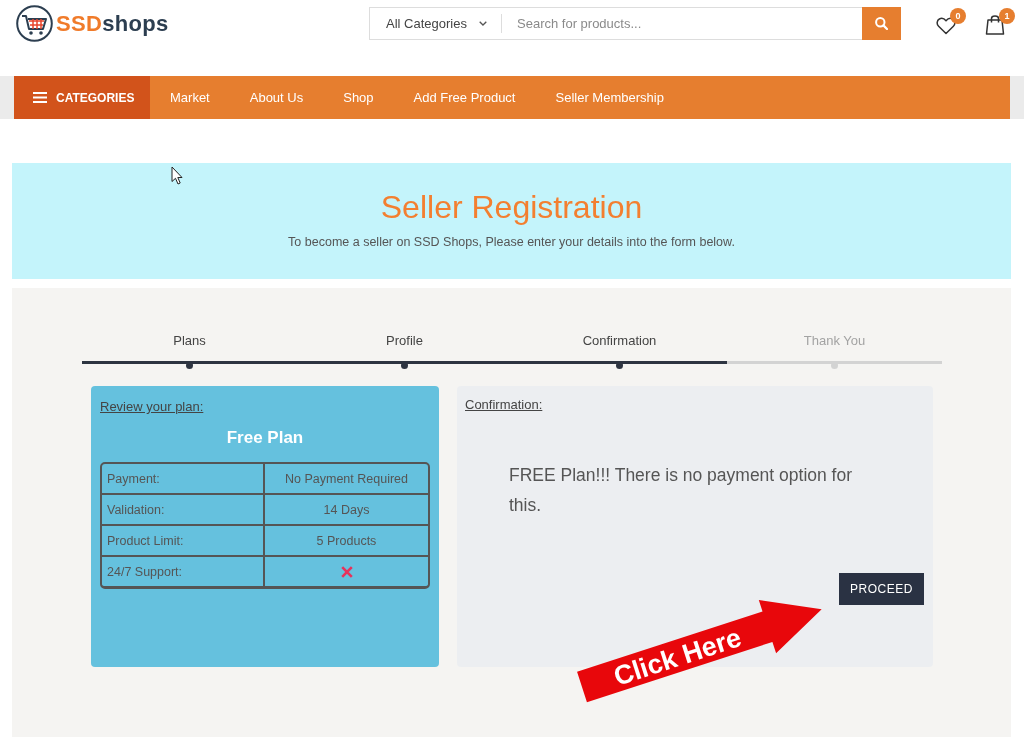 This screenshot has width=1024, height=747. What do you see at coordinates (276, 97) in the screenshot?
I see `nav-link: About Us` at bounding box center [276, 97].